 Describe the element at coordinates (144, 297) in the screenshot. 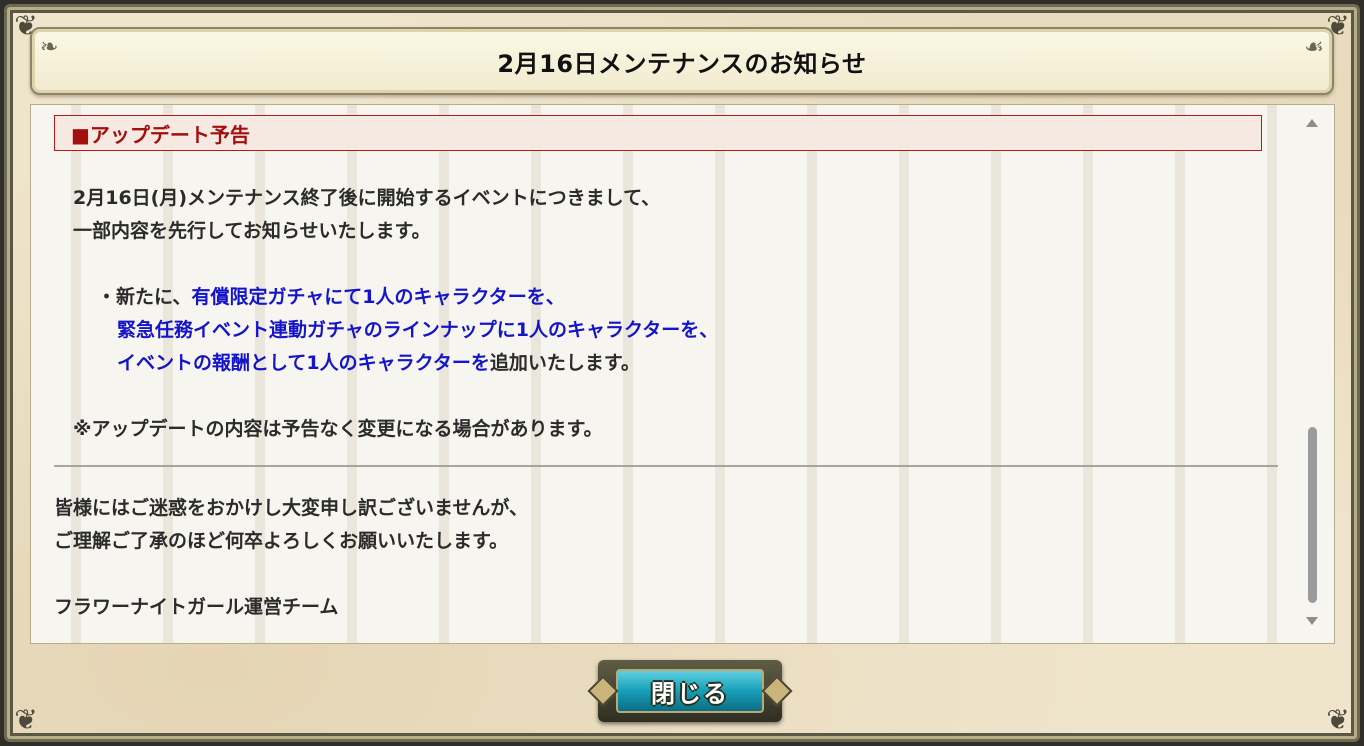

I see `bullet-prefix: ・新たに、` at that location.